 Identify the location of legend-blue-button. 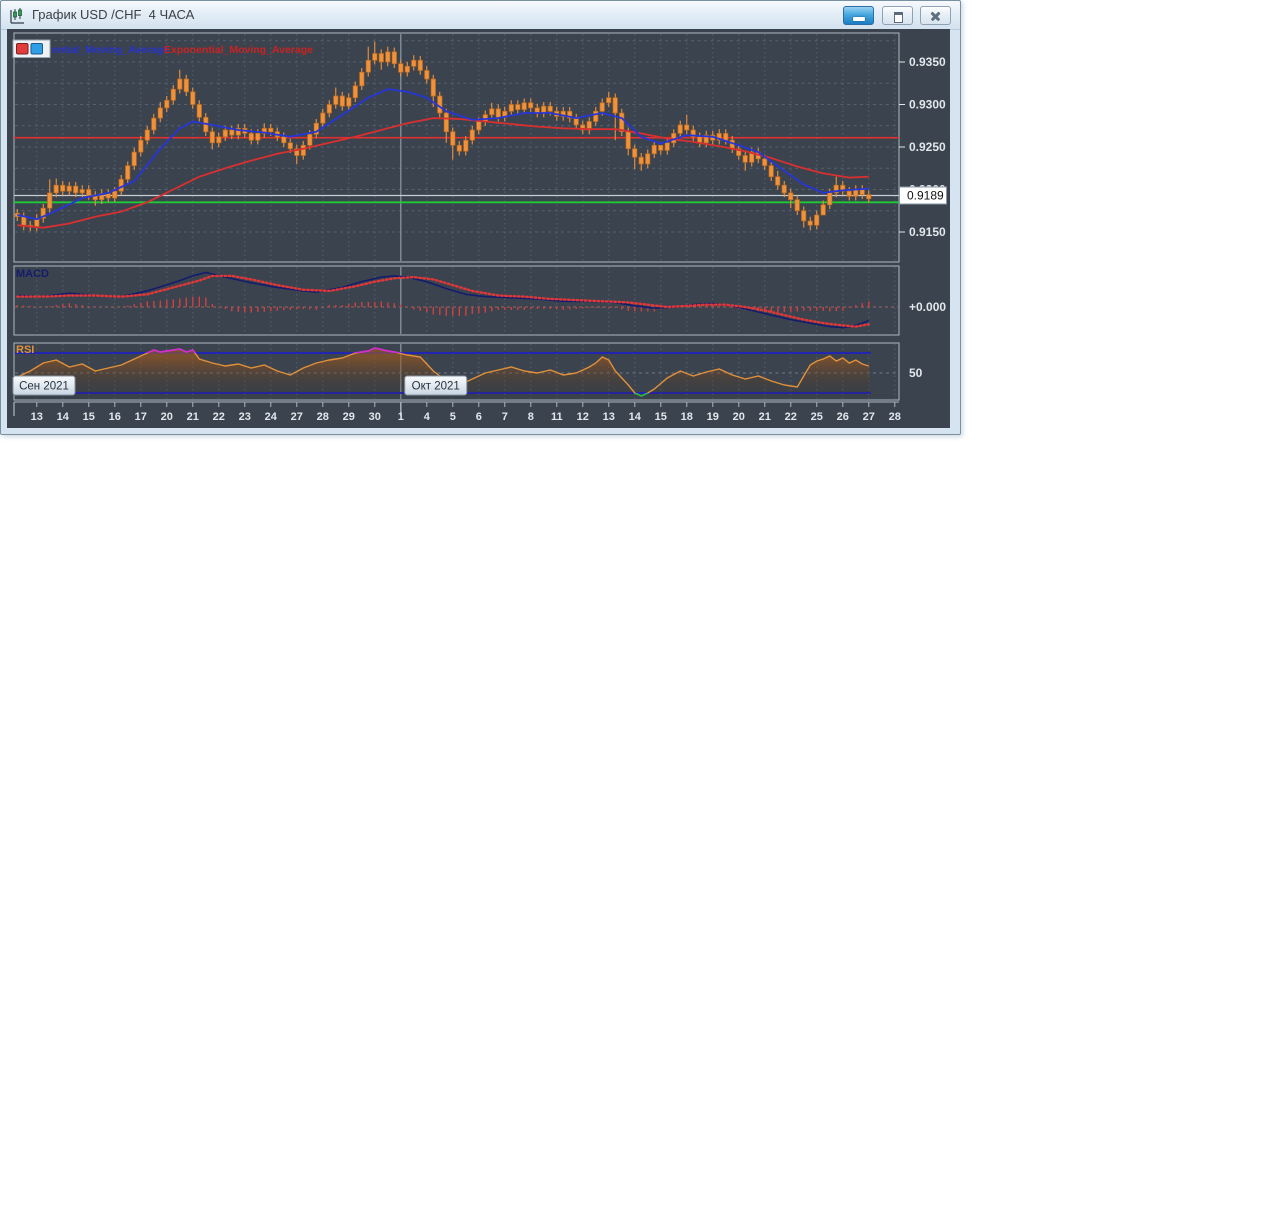
(36, 49).